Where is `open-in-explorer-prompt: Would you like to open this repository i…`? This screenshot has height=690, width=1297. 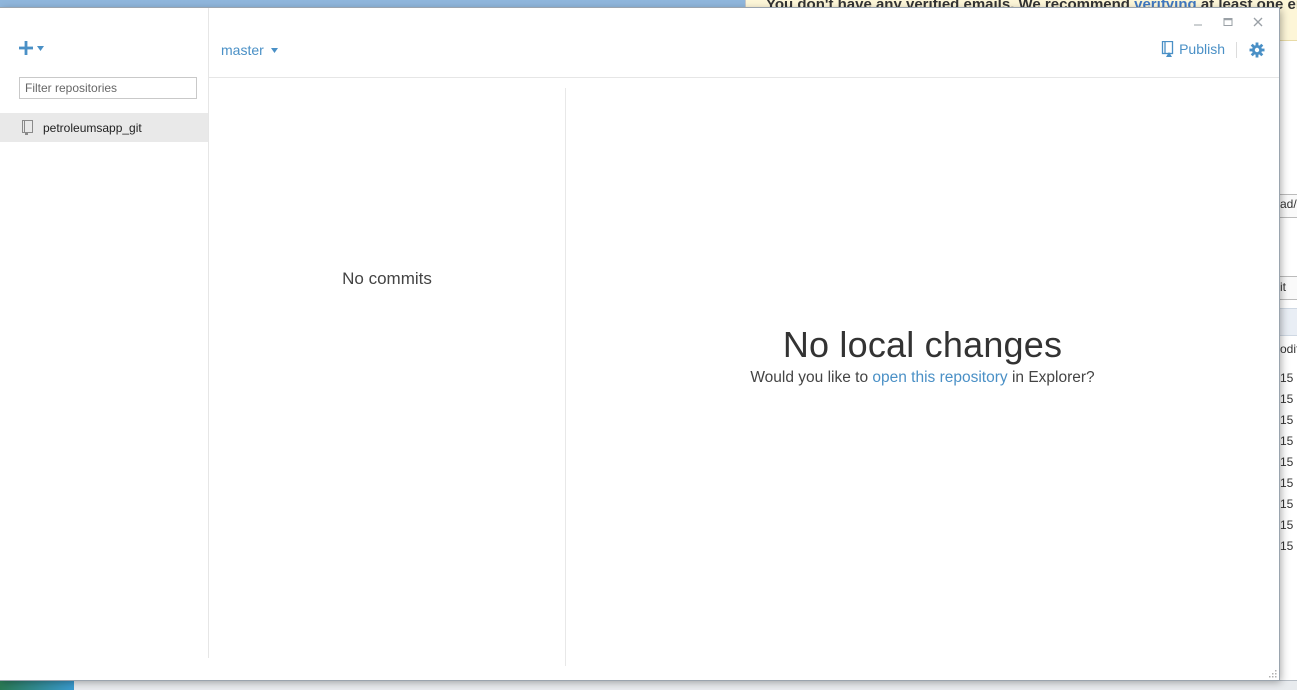 open-in-explorer-prompt: Would you like to open this repository i… is located at coordinates (922, 378).